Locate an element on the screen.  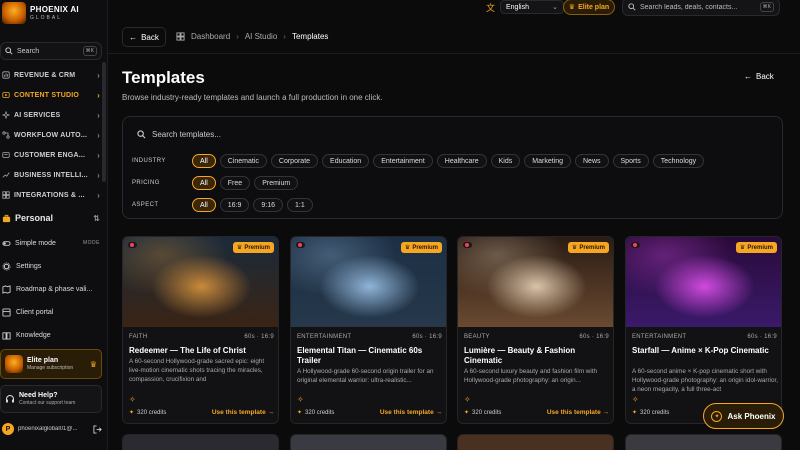
global-search-shortcut: ⌘K is located at coordinates (766, 7).